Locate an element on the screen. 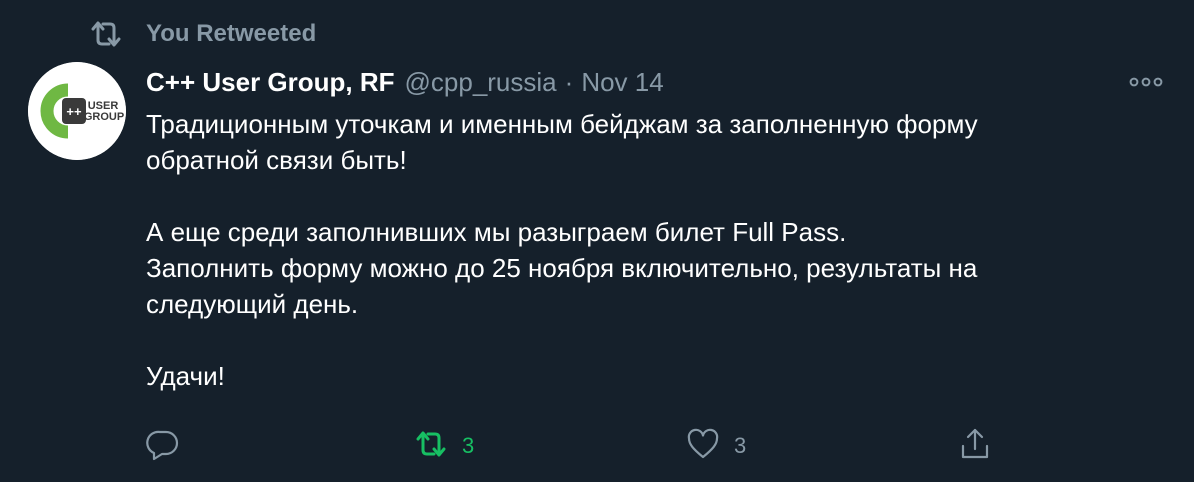 The image size is (1194, 482). tweet-header: C++ User Group, RF @cpp_russia · Nov 14 is located at coordinates (405, 82).